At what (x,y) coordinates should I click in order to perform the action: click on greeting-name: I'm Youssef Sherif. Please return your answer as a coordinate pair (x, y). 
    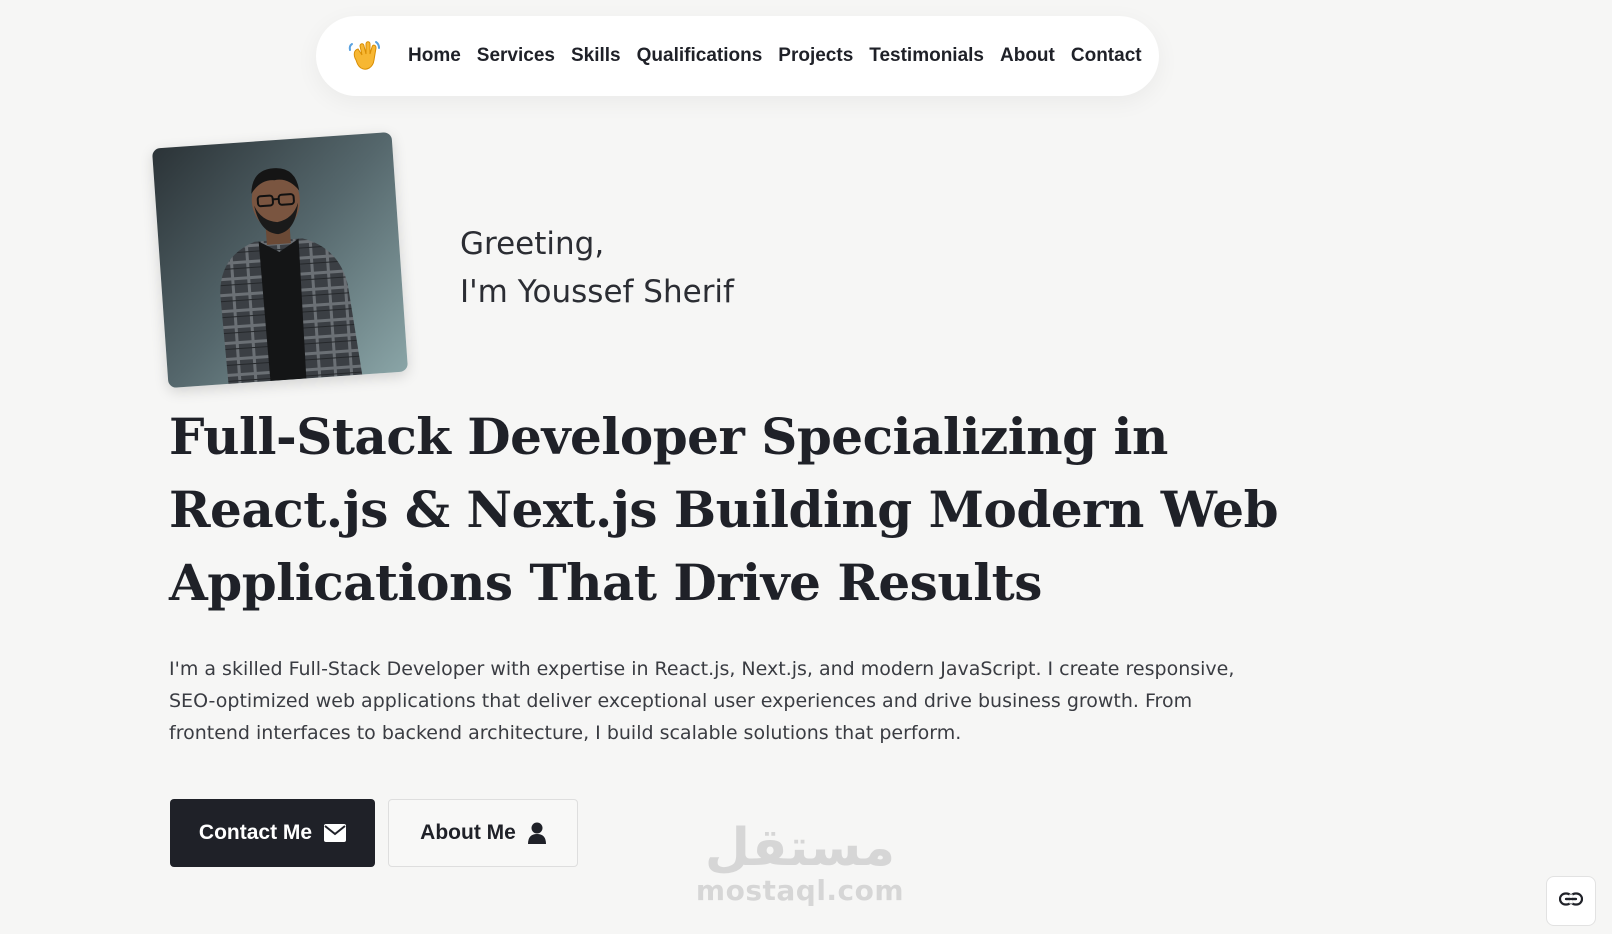
    Looking at the image, I should click on (597, 292).